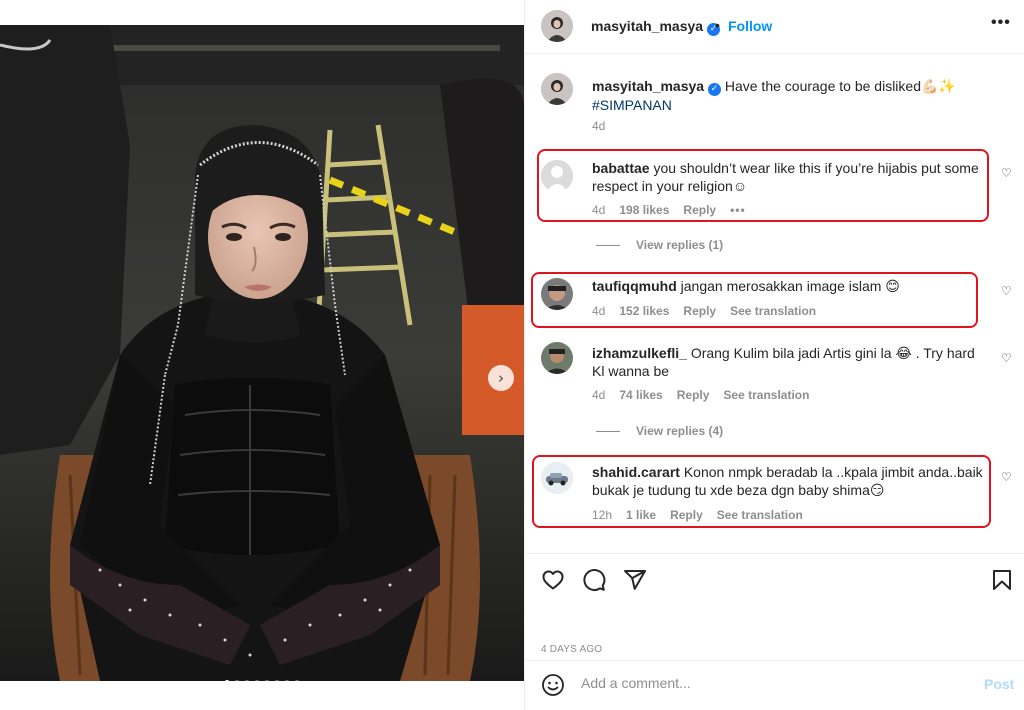  What do you see at coordinates (648, 86) in the screenshot?
I see `caption-username: masyitah_masya` at bounding box center [648, 86].